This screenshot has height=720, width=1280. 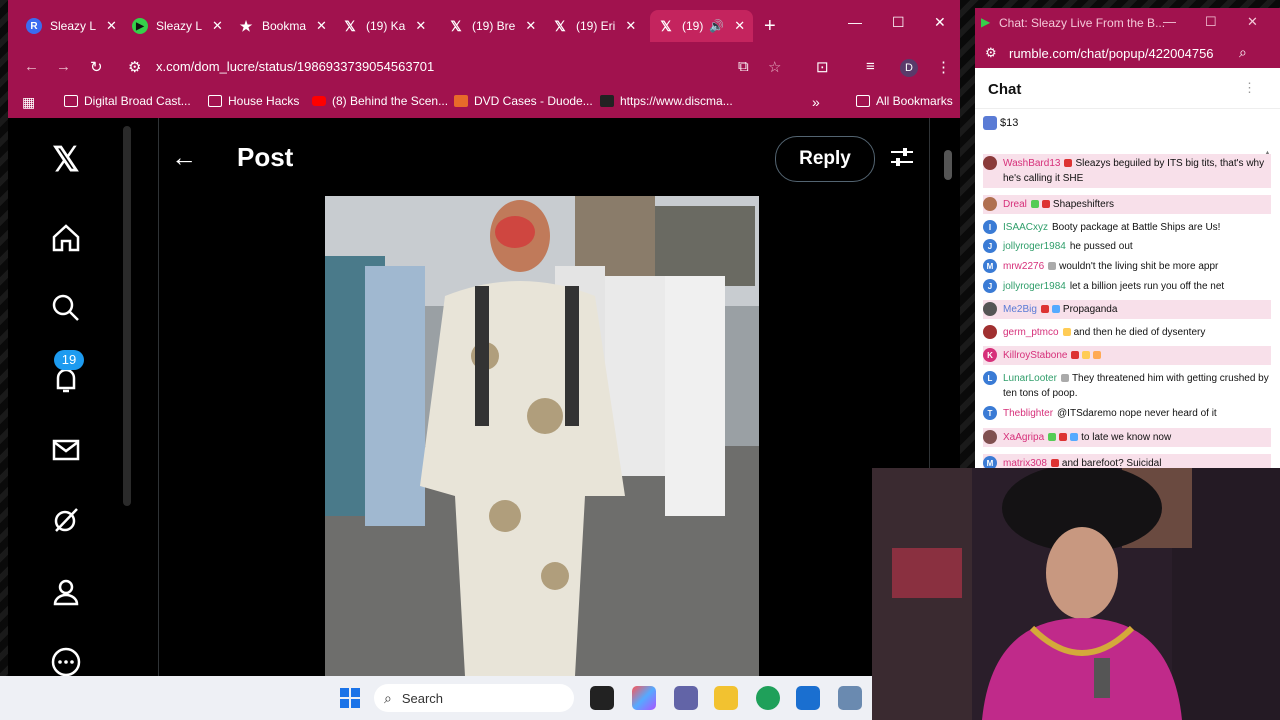 I want to click on chat-username: XaAgripa, so click(x=1023, y=437).